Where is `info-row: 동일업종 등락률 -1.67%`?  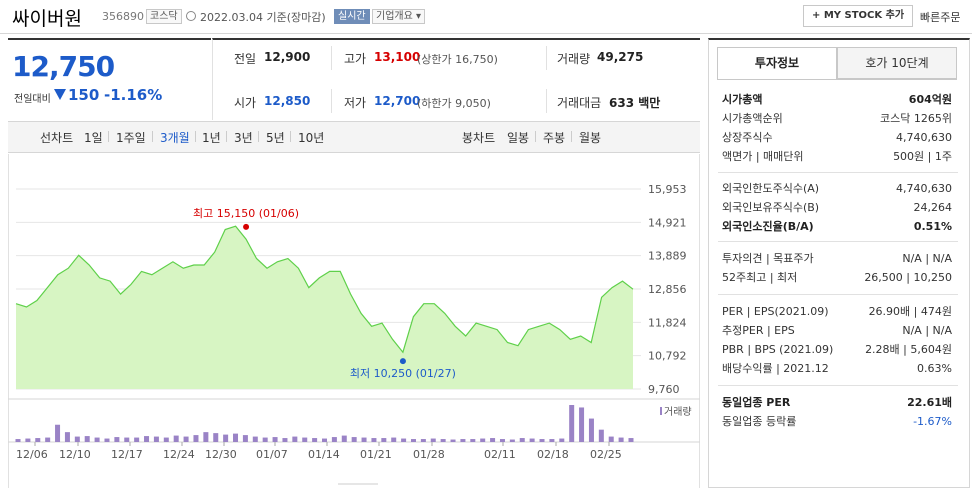
info-row: 동일업종 등락률 -1.67% is located at coordinates (837, 421).